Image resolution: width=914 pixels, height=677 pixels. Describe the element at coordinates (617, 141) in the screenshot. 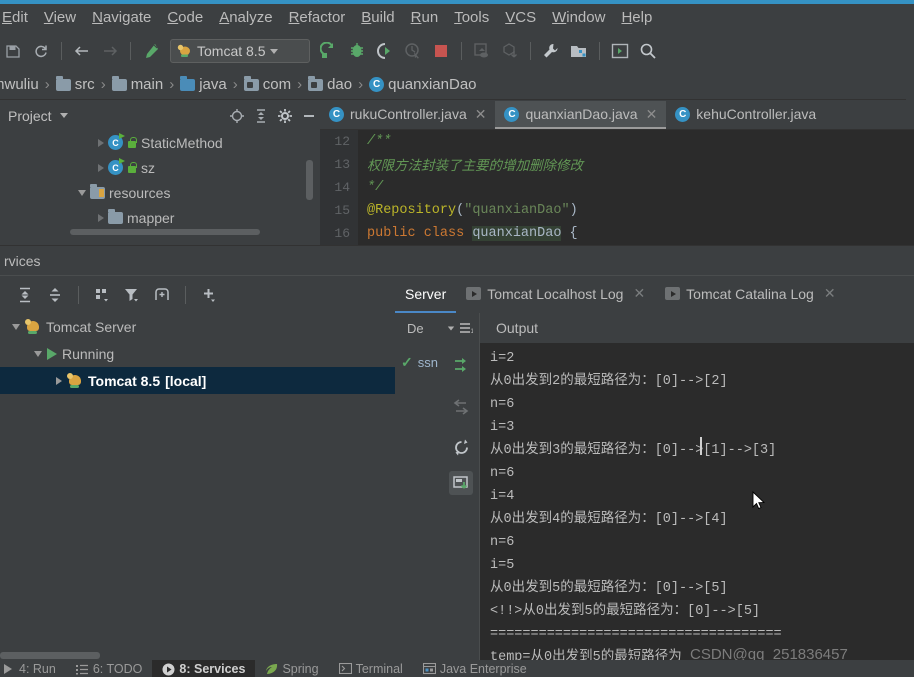

I see `code-line: 12 /**` at that location.